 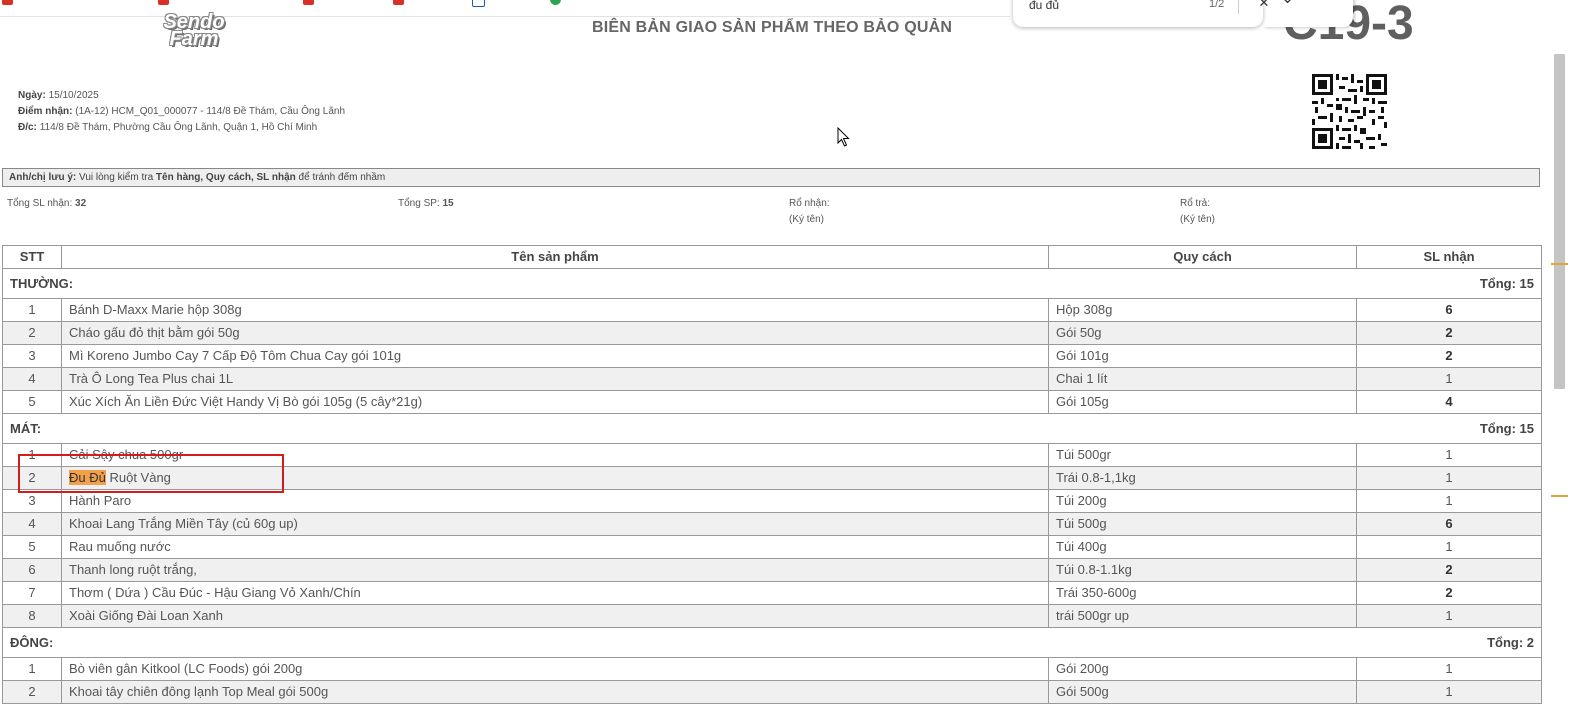 I want to click on table-row: 3 Hành Paro Túi 200g 1, so click(x=772, y=501).